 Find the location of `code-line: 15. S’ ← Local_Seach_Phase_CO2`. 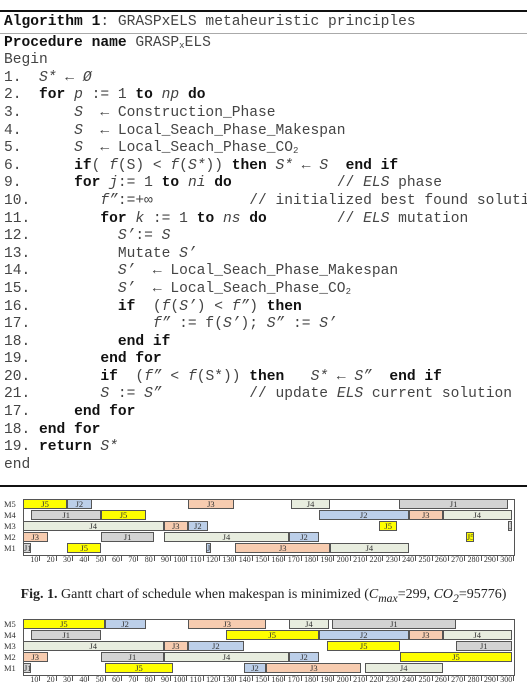

code-line: 15. S’ ← Local_Seach_Phase_CO2 is located at coordinates (265, 290).